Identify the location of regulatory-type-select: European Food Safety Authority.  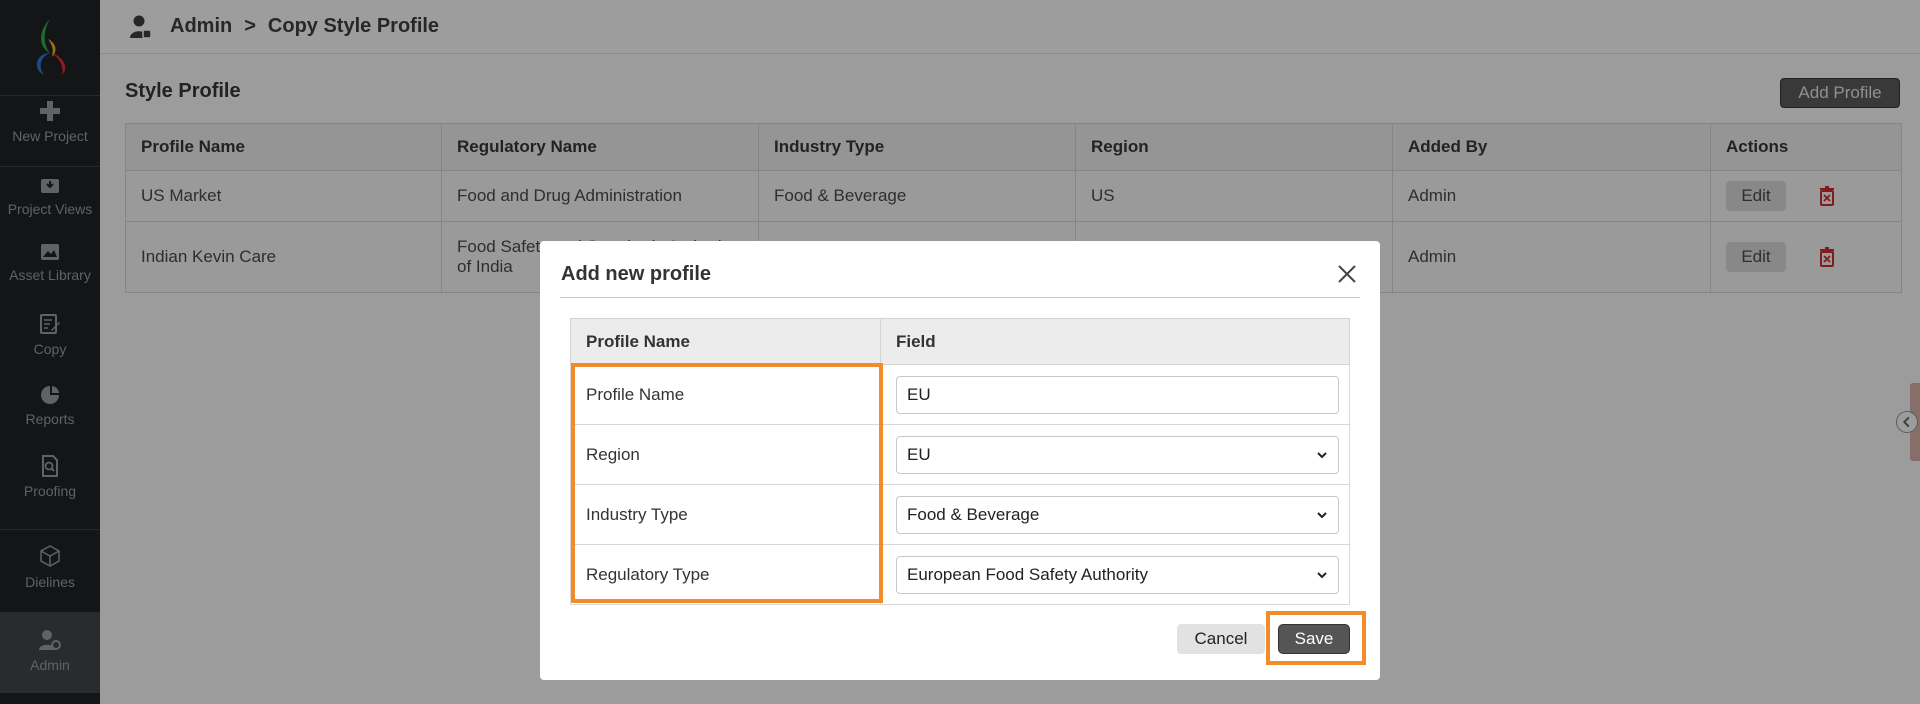
(1117, 574).